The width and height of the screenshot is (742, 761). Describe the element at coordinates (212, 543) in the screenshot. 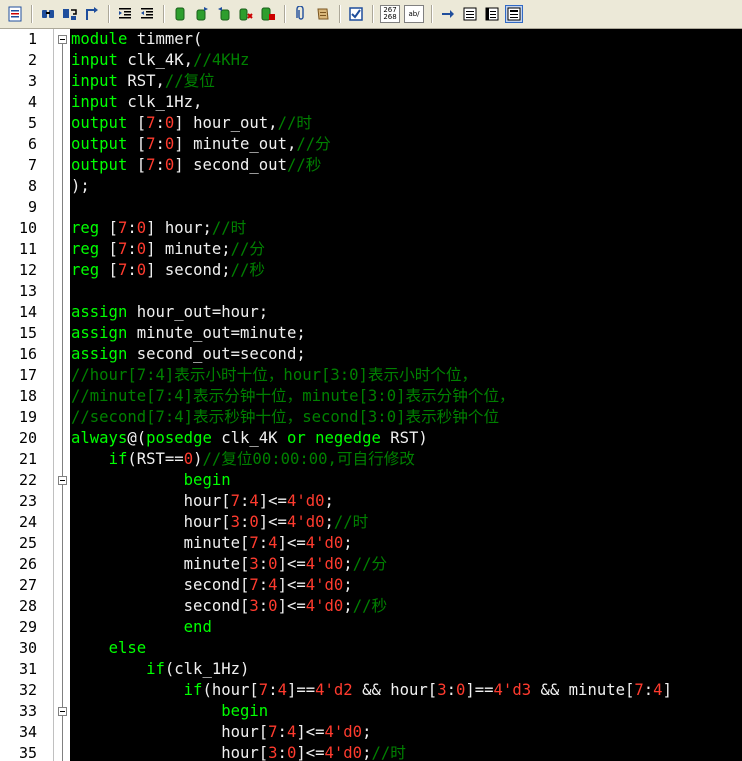

I see `code-line: minute[7:4]<=4'd0;` at that location.